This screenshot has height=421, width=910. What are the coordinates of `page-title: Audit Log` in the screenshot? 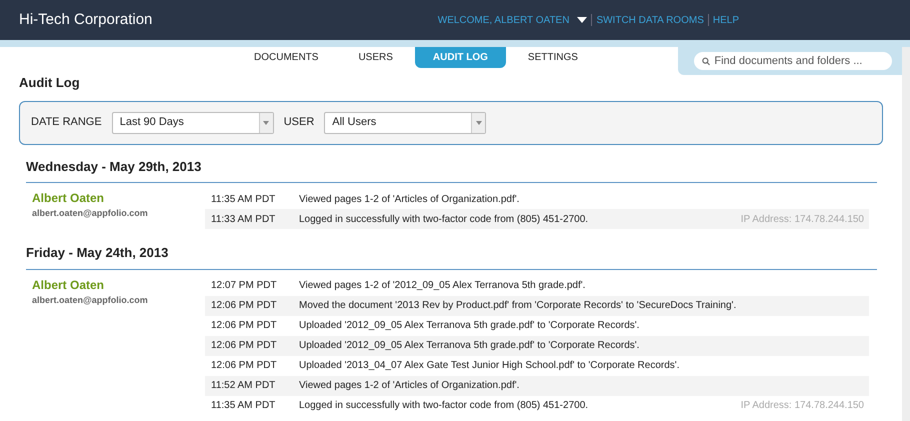 It's located at (50, 83).